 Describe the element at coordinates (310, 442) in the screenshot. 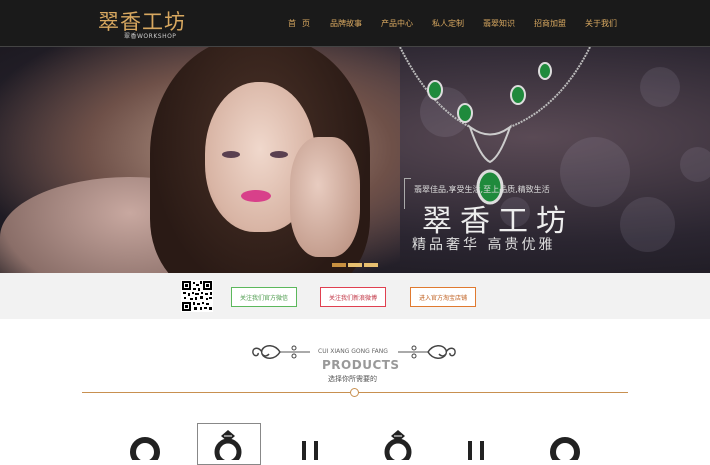

I see `earring-category-icon` at that location.